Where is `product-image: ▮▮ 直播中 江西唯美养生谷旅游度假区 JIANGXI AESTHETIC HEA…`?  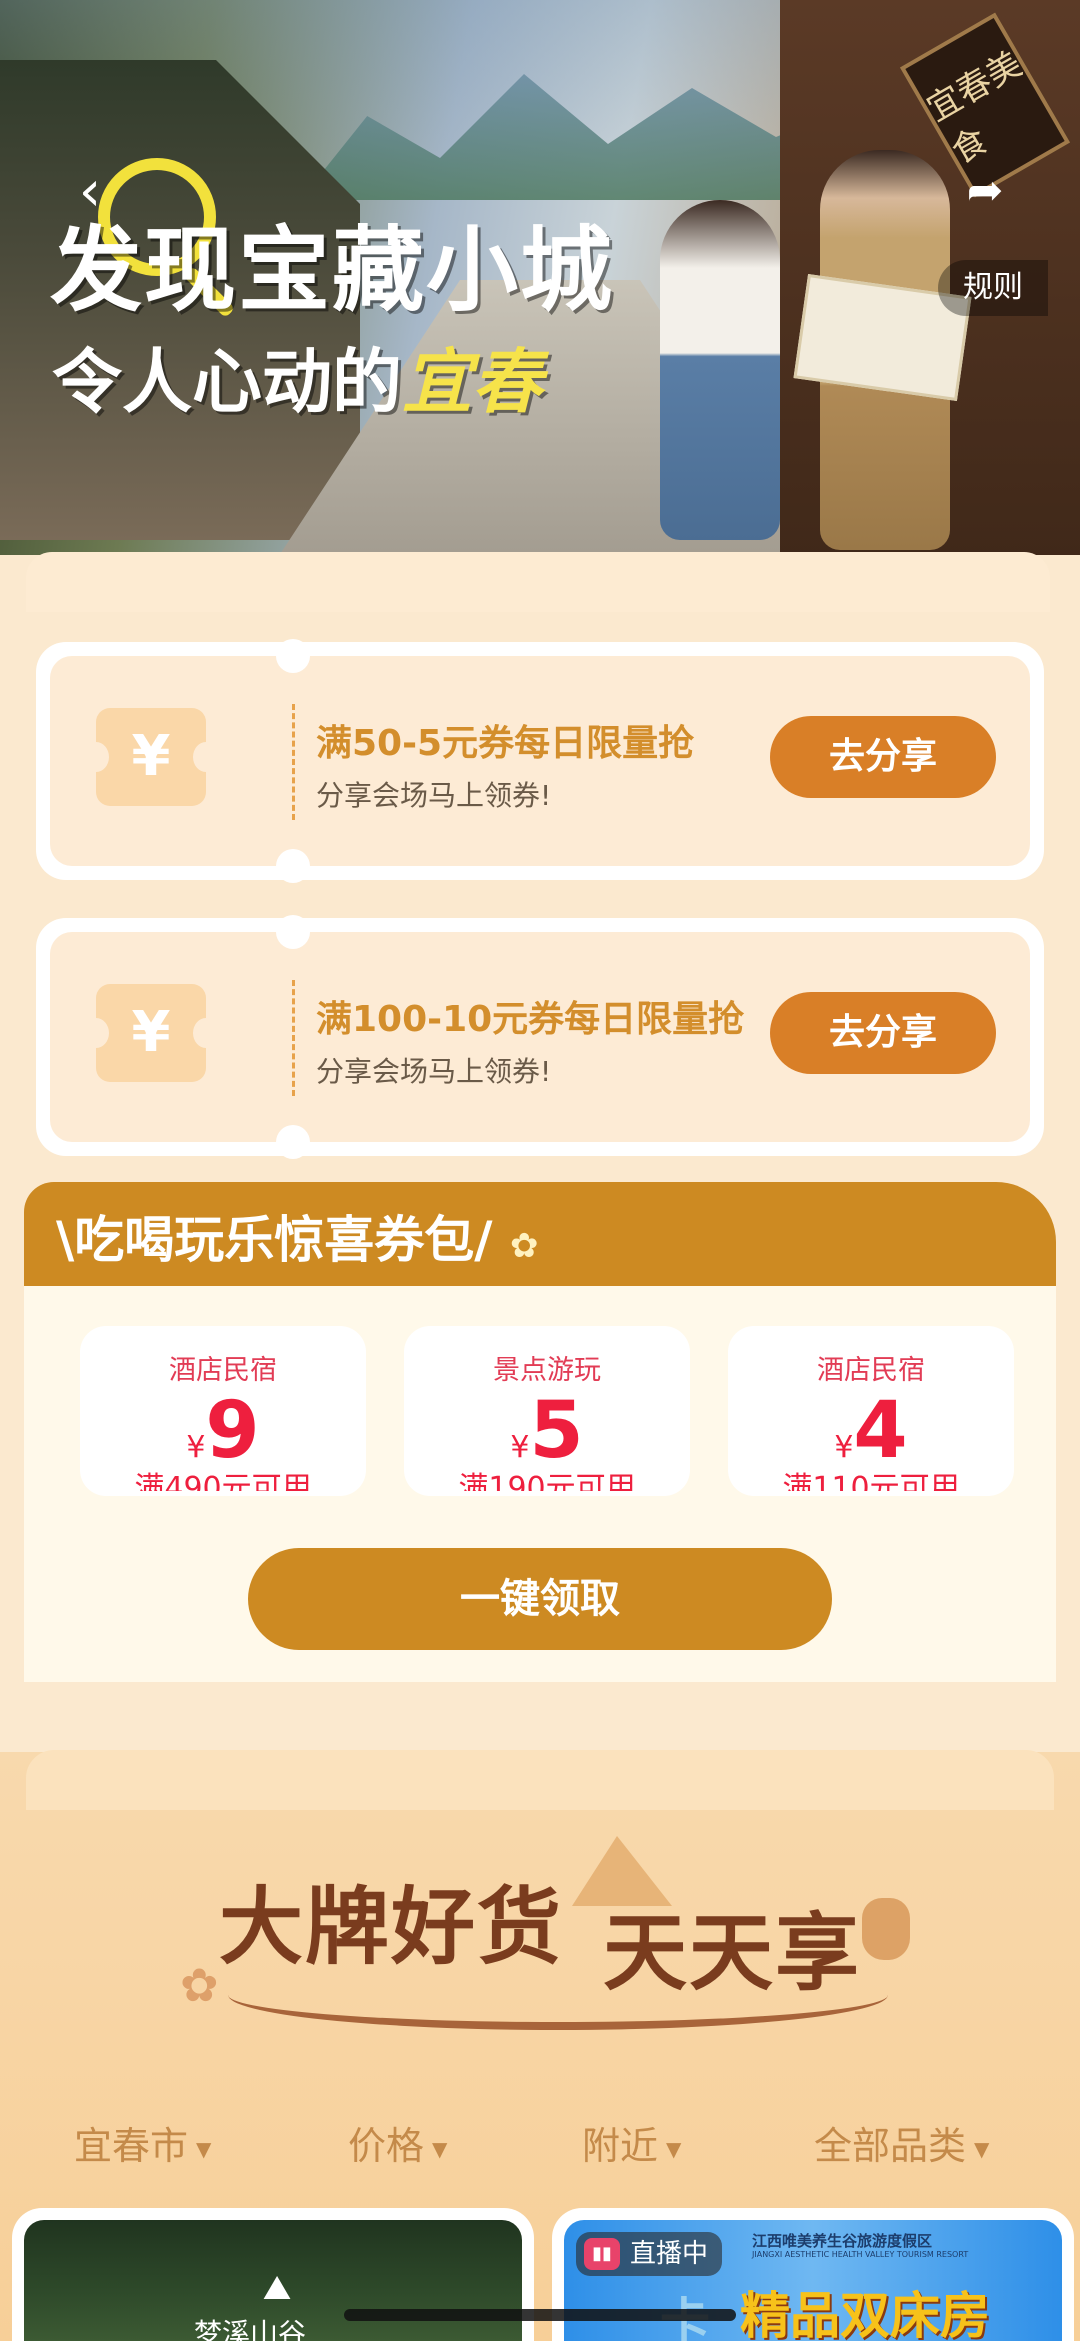 product-image: ▮▮ 直播中 江西唯美养生谷旅游度假区 JIANGXI AESTHETIC HEA… is located at coordinates (813, 2280).